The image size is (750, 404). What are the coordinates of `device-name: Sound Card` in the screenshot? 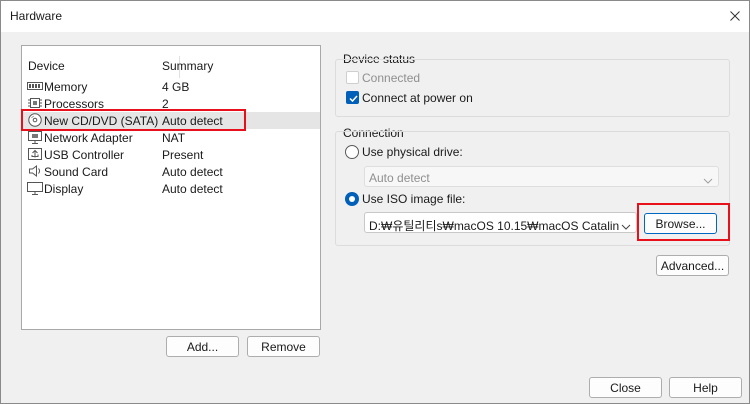 It's located at (76, 172).